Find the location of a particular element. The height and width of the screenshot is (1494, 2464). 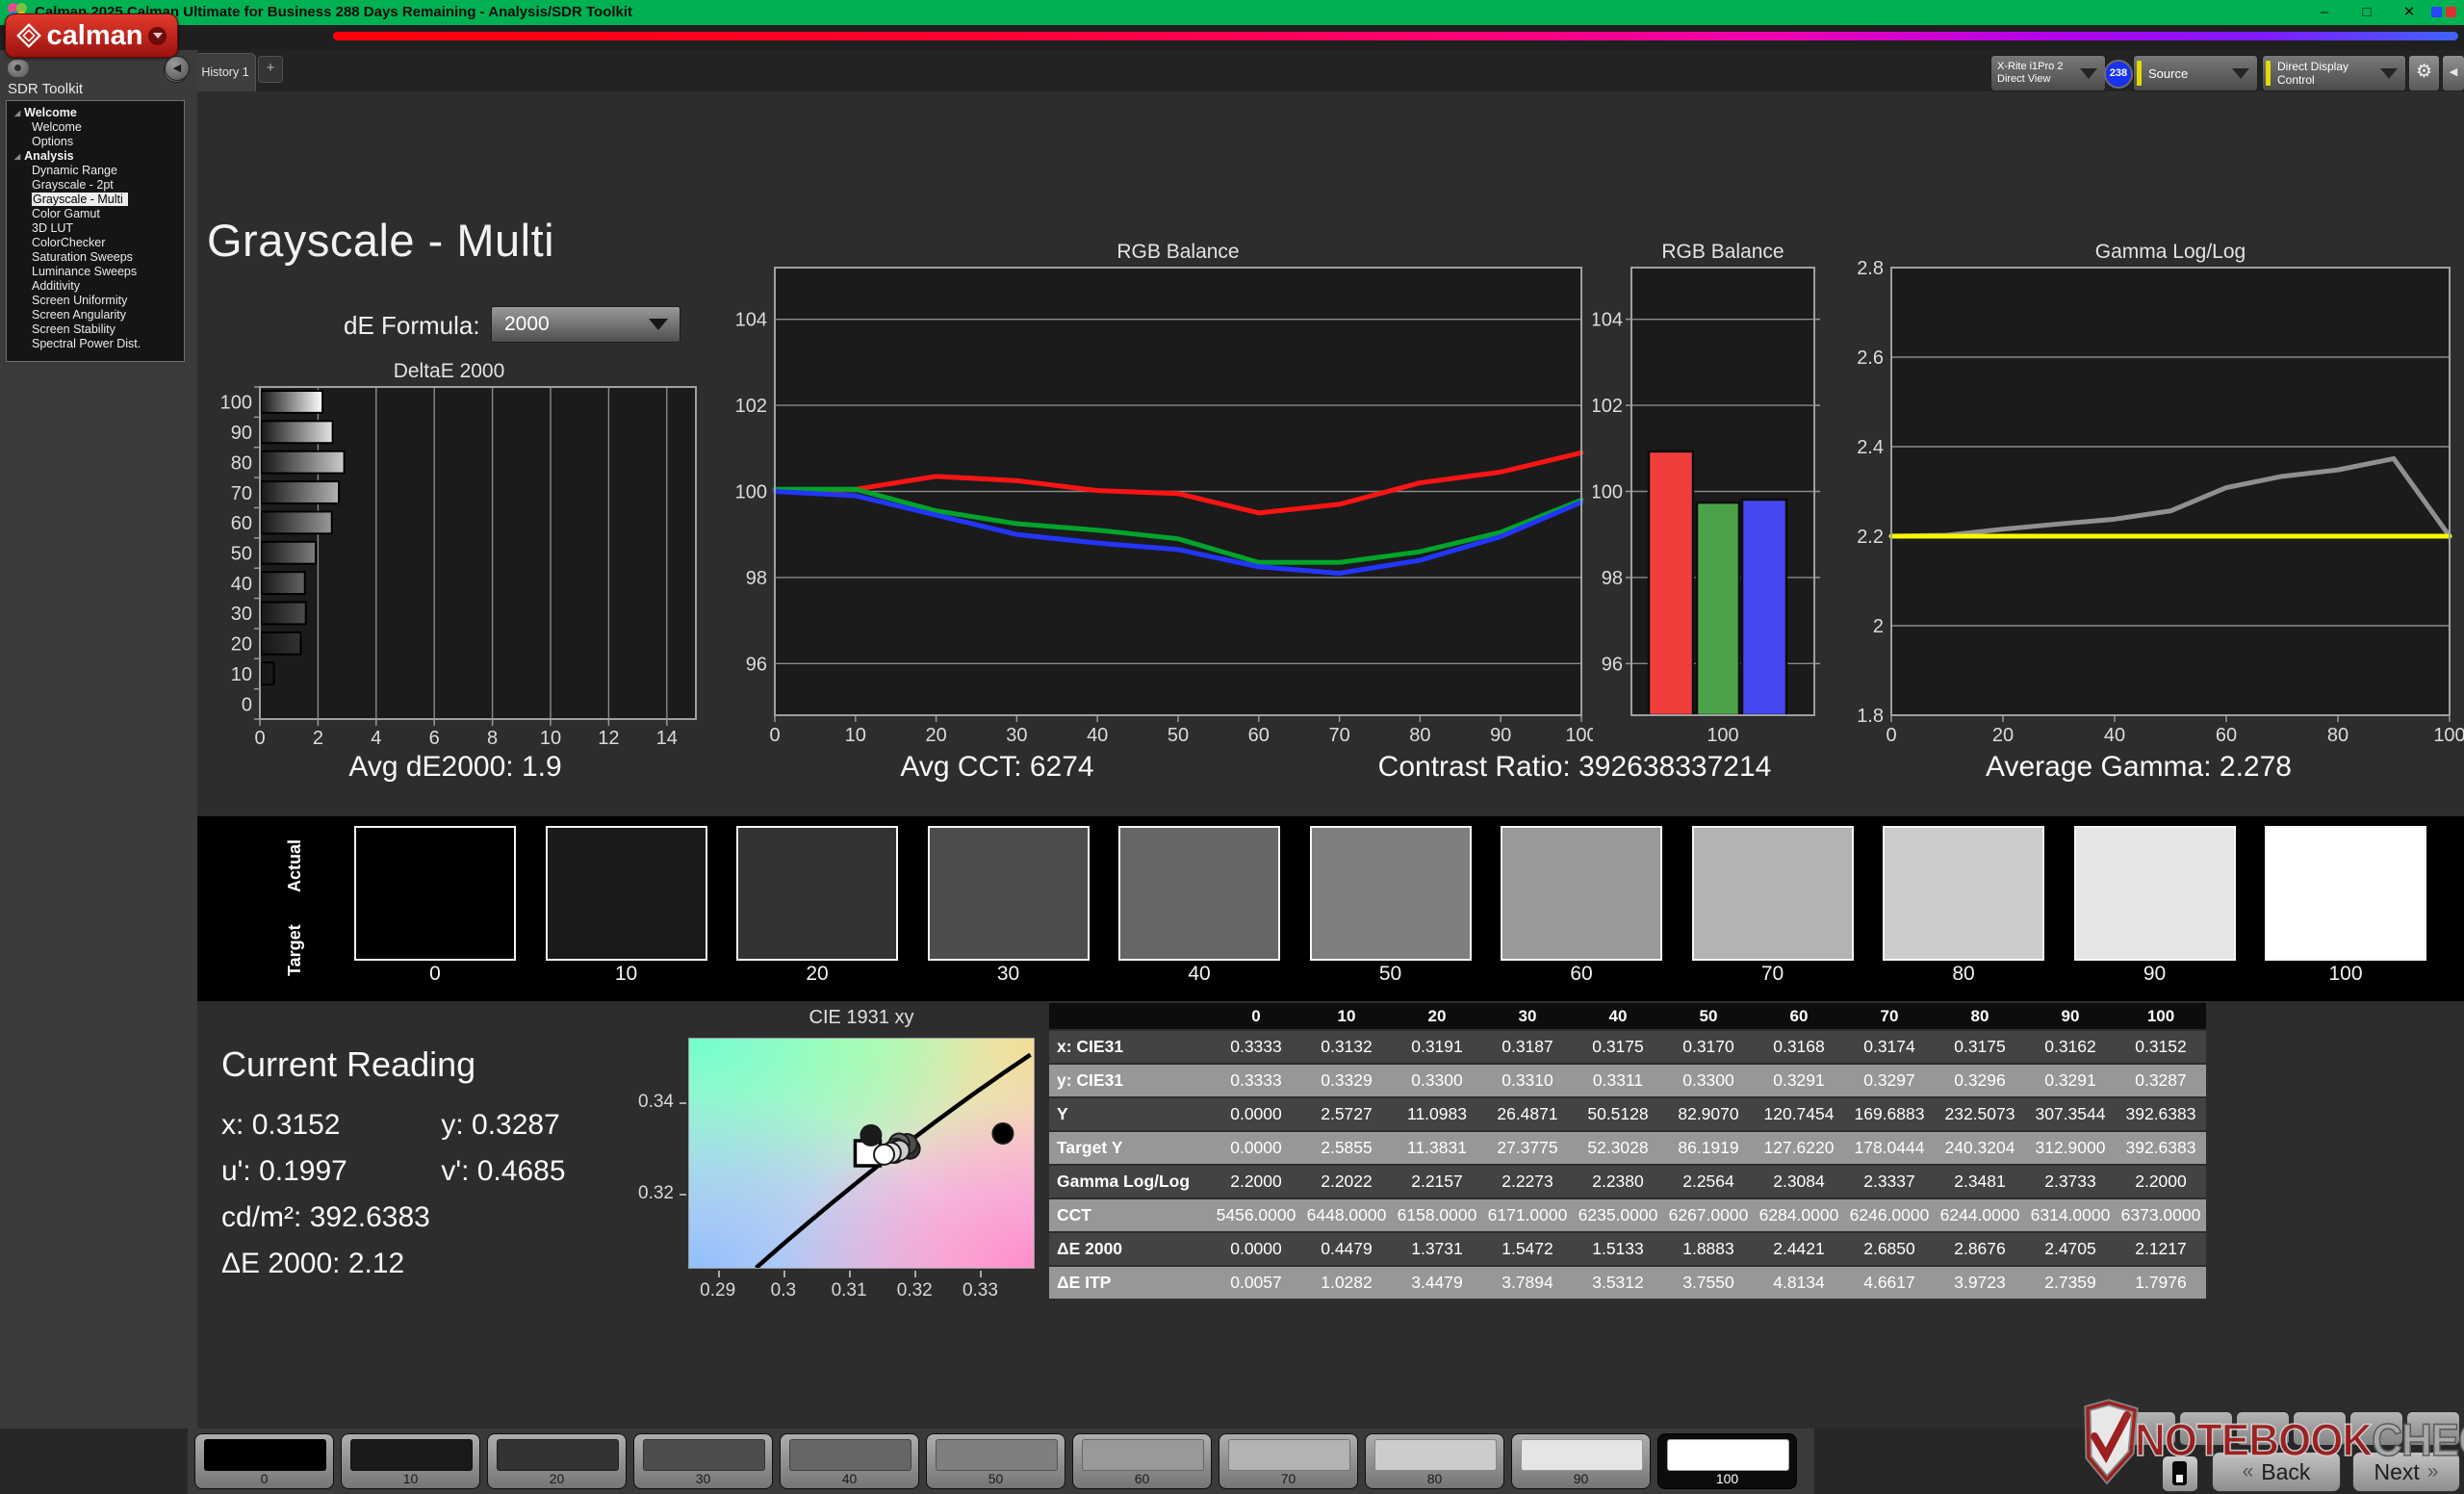

sidebar-item-grayscale-2pt: Grayscale - 2pt is located at coordinates (95, 186).